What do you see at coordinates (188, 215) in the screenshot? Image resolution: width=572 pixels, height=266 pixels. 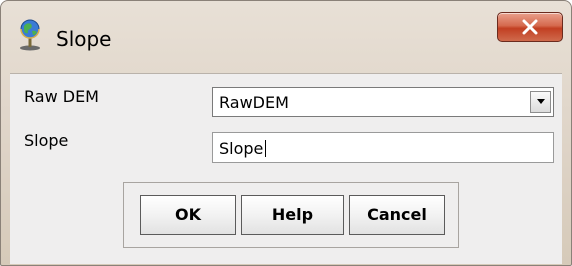 I see `ok-button: OK` at bounding box center [188, 215].